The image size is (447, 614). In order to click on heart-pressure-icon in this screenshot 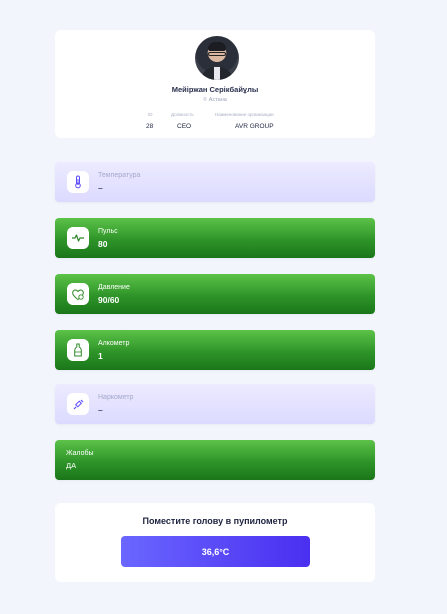, I will do `click(78, 294)`.